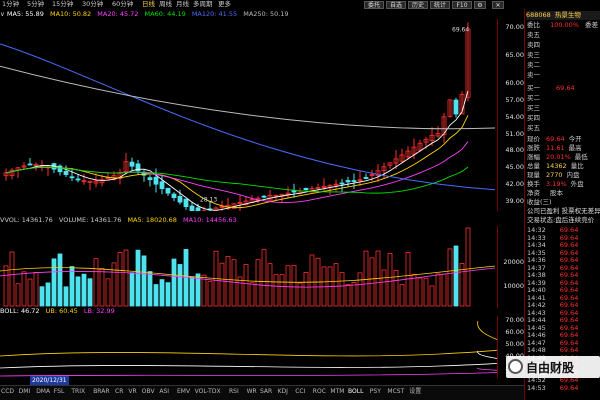 The width and height of the screenshot is (600, 400). What do you see at coordinates (25, 391) in the screenshot?
I see `indicator-tab-1: DMI` at bounding box center [25, 391].